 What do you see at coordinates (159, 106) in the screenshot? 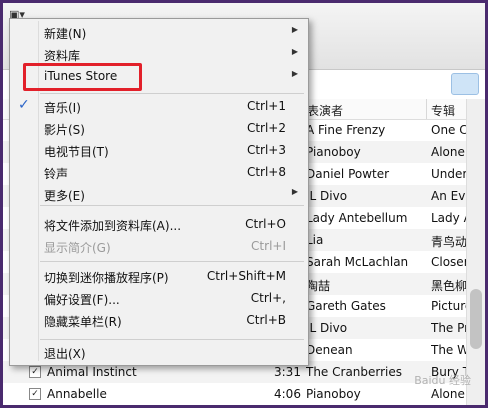
I see `menu-item: ✓ 音乐(I) Ctrl+1` at bounding box center [159, 106].